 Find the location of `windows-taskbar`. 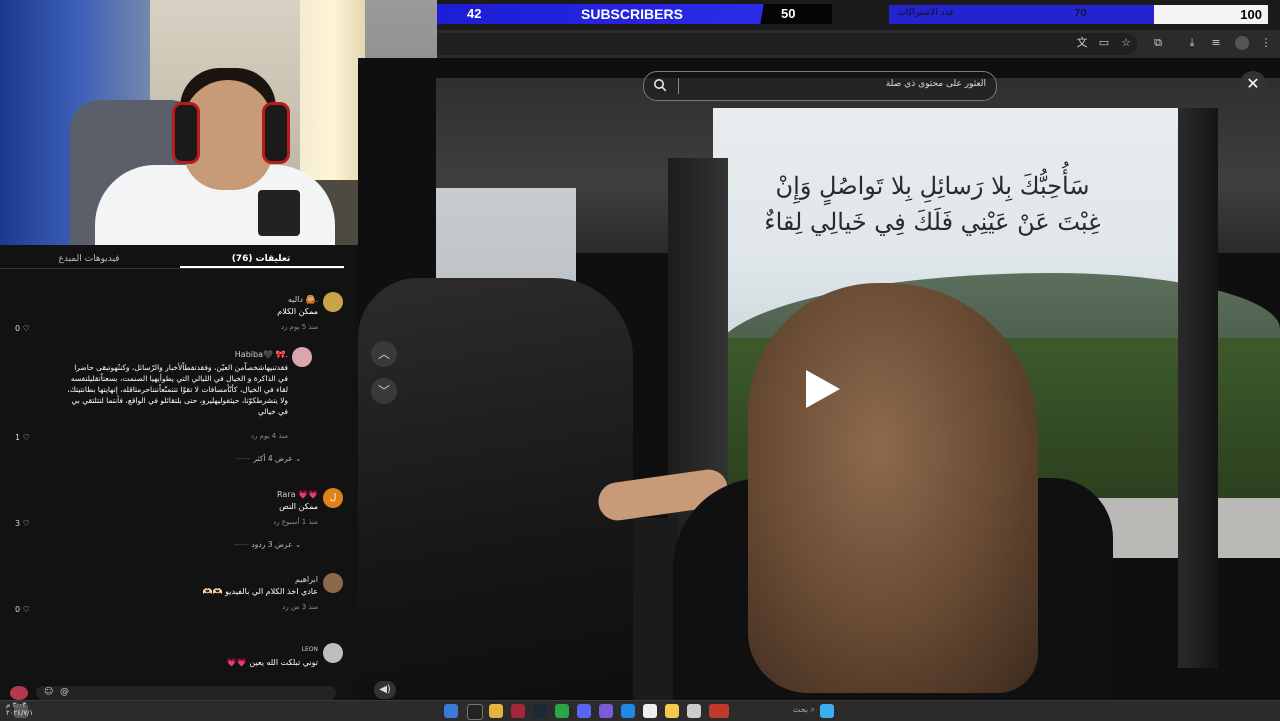

windows-taskbar is located at coordinates (640, 710).